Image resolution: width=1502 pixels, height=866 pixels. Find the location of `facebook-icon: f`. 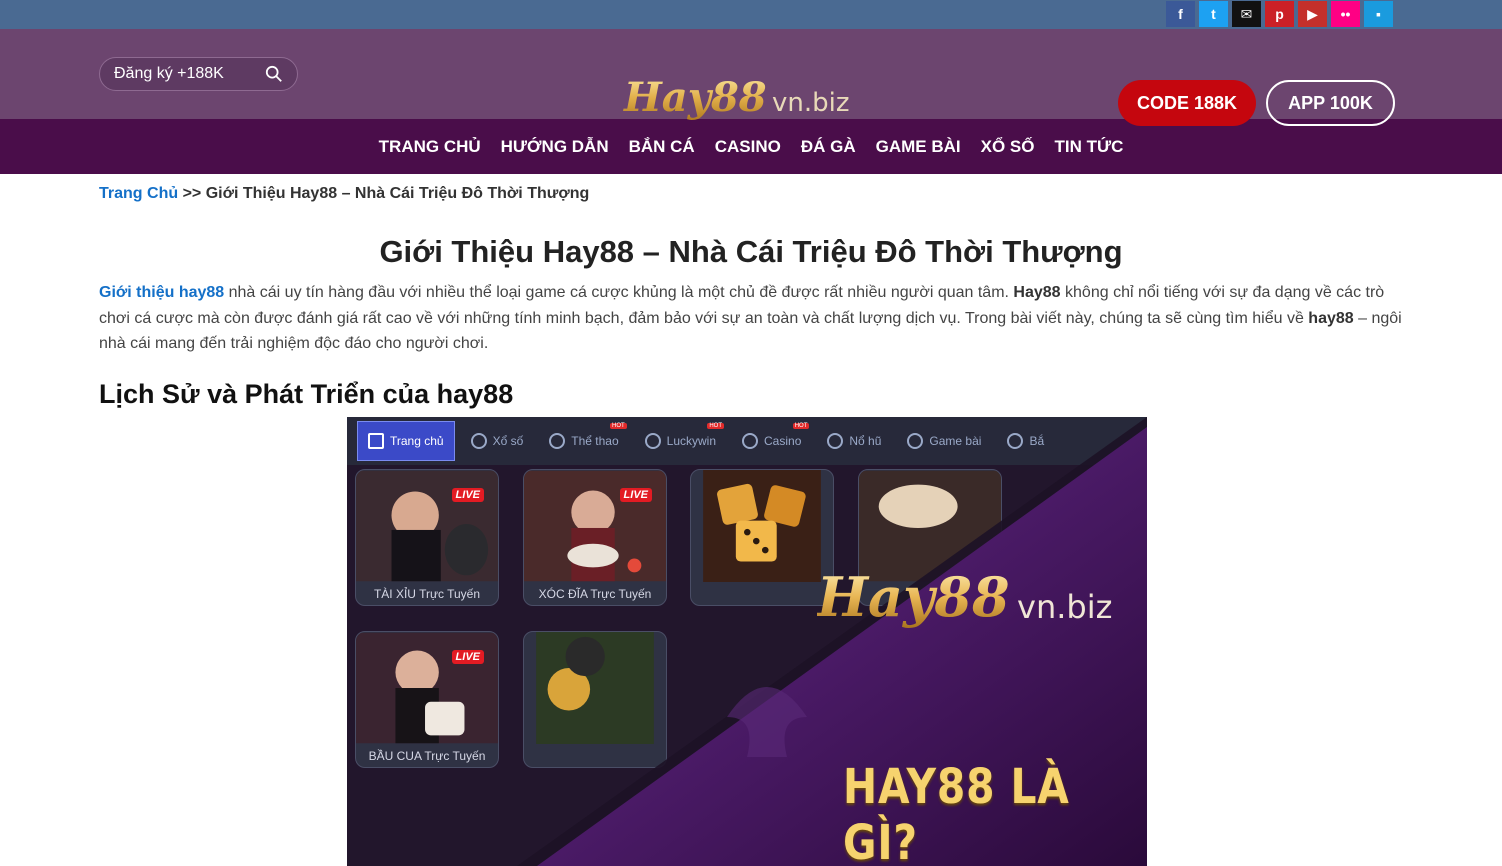

facebook-icon: f is located at coordinates (1180, 14).